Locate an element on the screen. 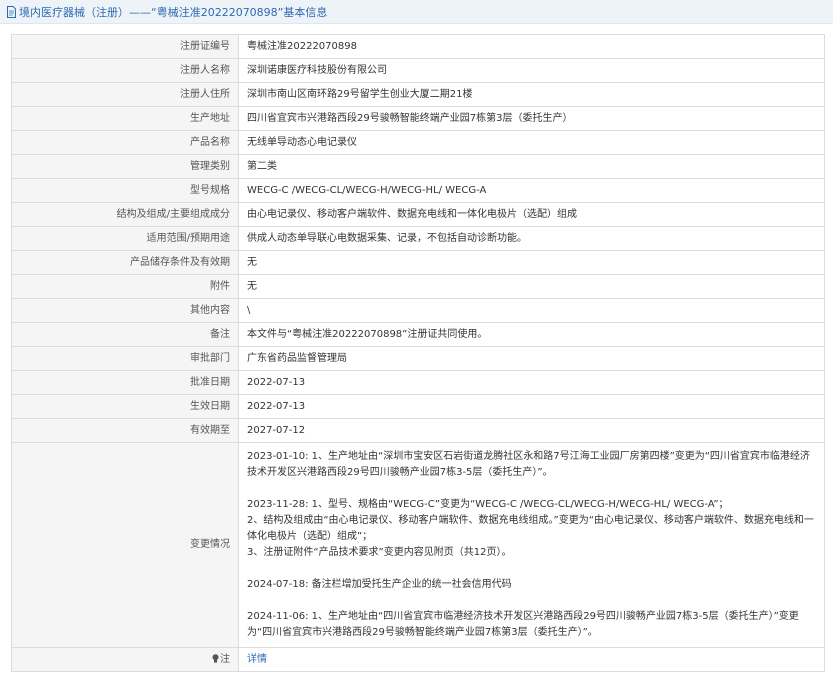  note-label: 注 is located at coordinates (225, 659).